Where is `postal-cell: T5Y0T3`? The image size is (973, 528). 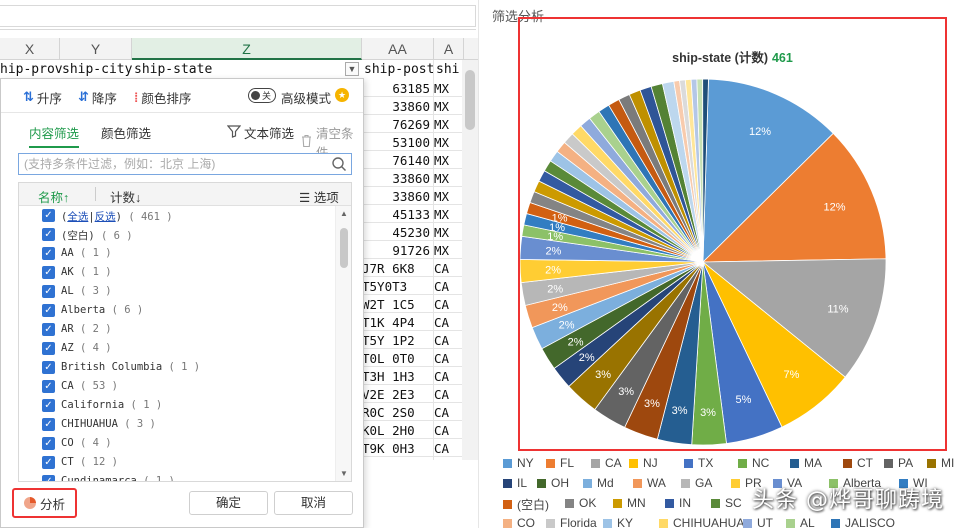 postal-cell: T5Y0T3 is located at coordinates (396, 286).